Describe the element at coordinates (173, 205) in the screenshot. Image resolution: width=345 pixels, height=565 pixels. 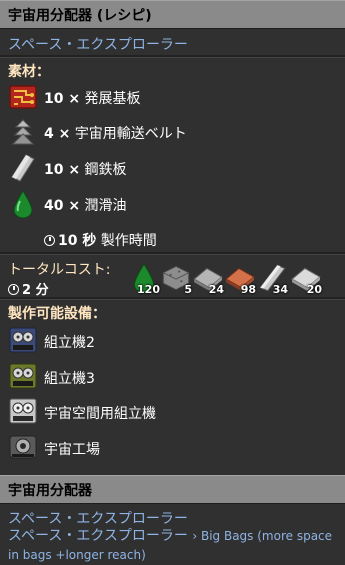
I see `ingredient-row: 40 × 潤滑油` at that location.